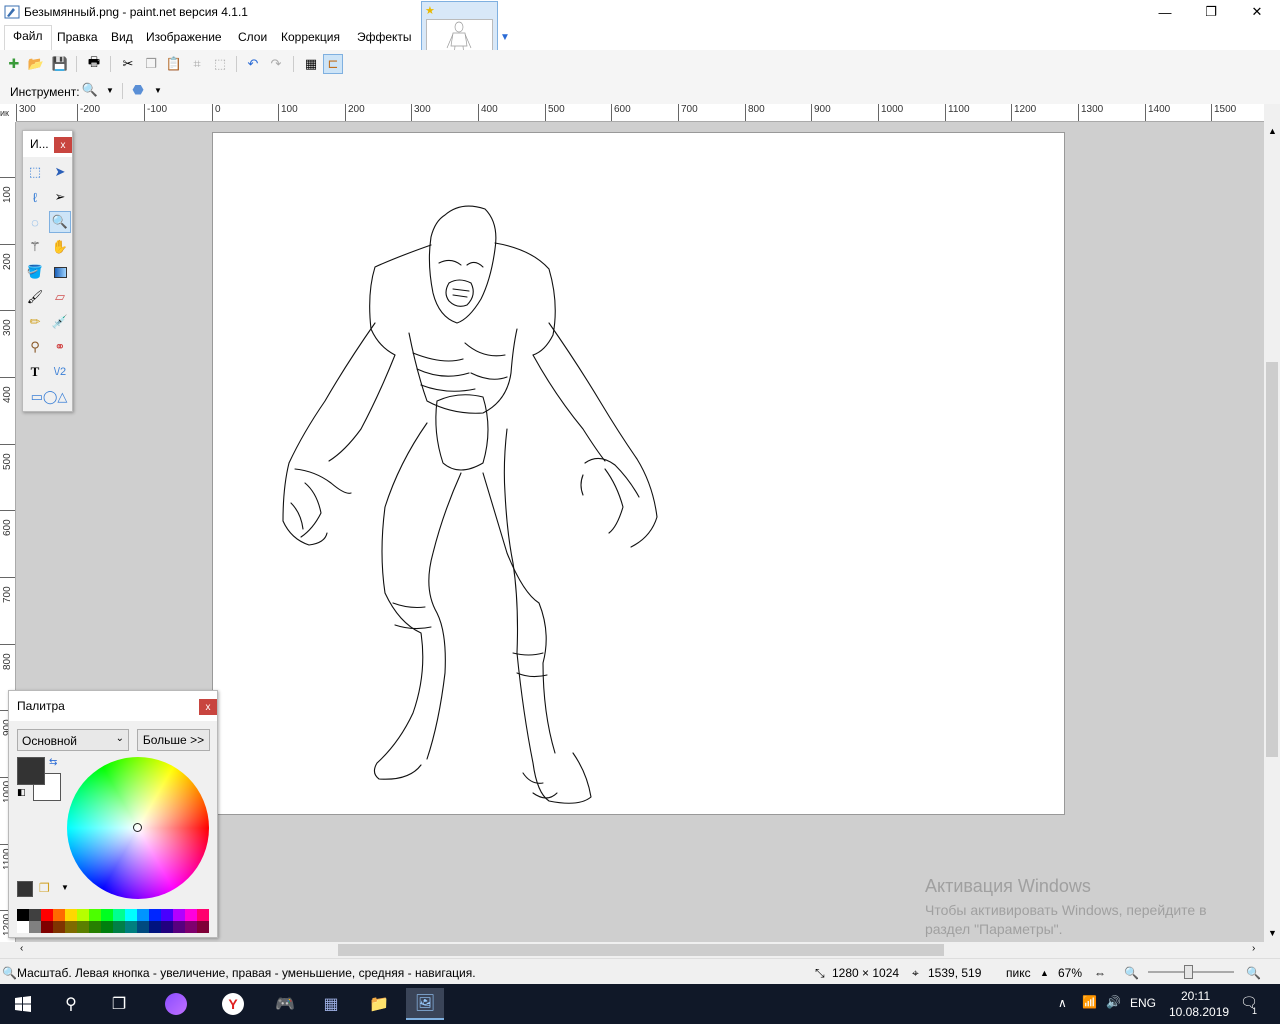  Describe the element at coordinates (53, 762) in the screenshot. I see `swap-colors-icon: ⇆` at that location.